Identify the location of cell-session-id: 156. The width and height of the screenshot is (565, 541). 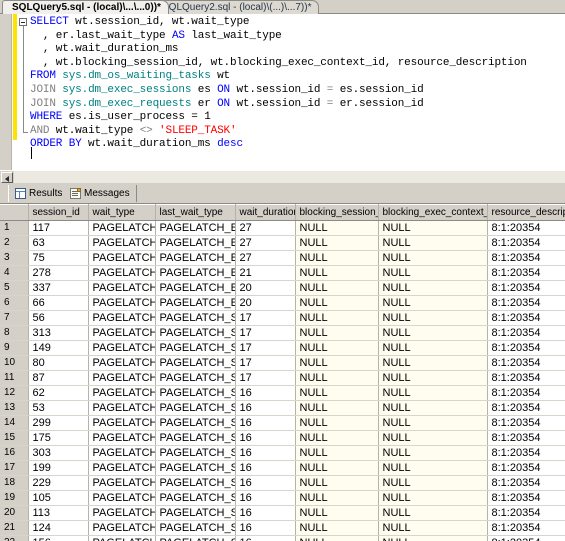
(58, 538).